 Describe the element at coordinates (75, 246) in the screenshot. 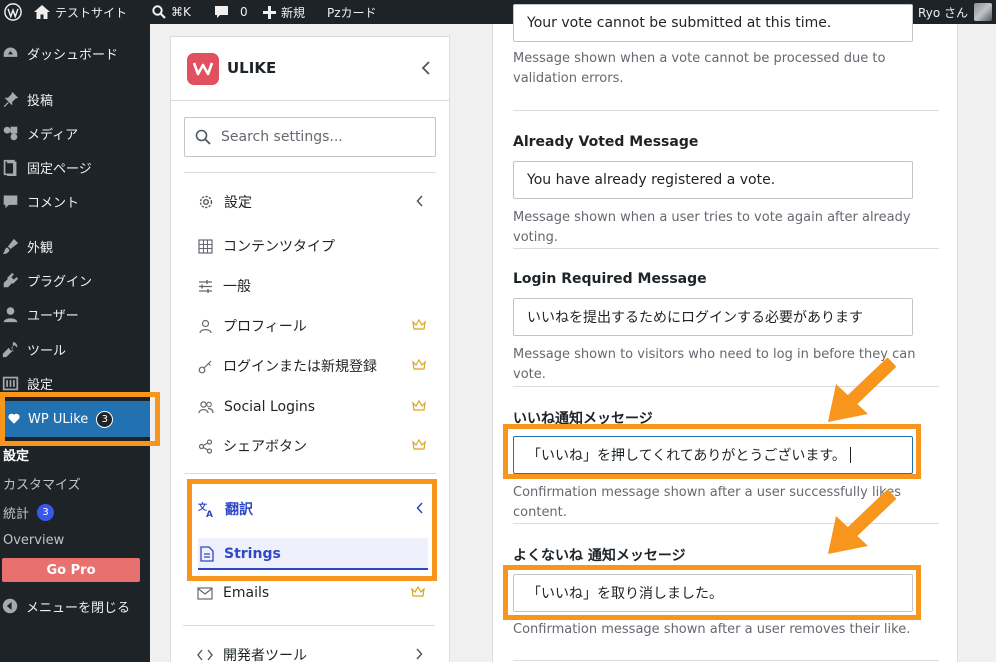

I see `menu-appearance: 外観` at that location.